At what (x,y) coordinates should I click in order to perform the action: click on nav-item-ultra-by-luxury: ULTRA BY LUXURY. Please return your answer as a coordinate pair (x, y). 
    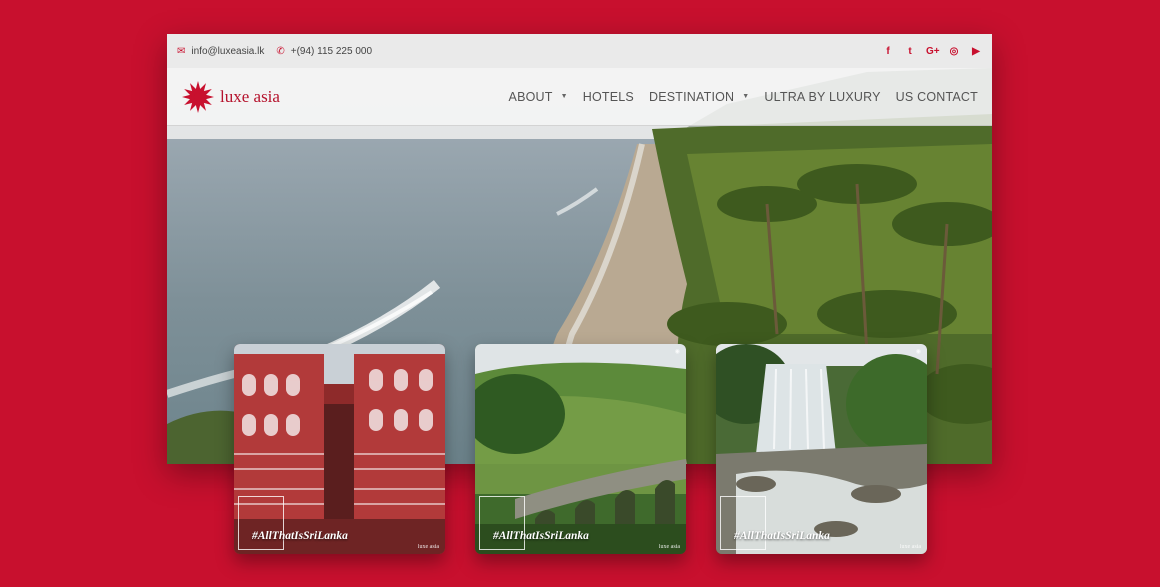
    Looking at the image, I should click on (822, 97).